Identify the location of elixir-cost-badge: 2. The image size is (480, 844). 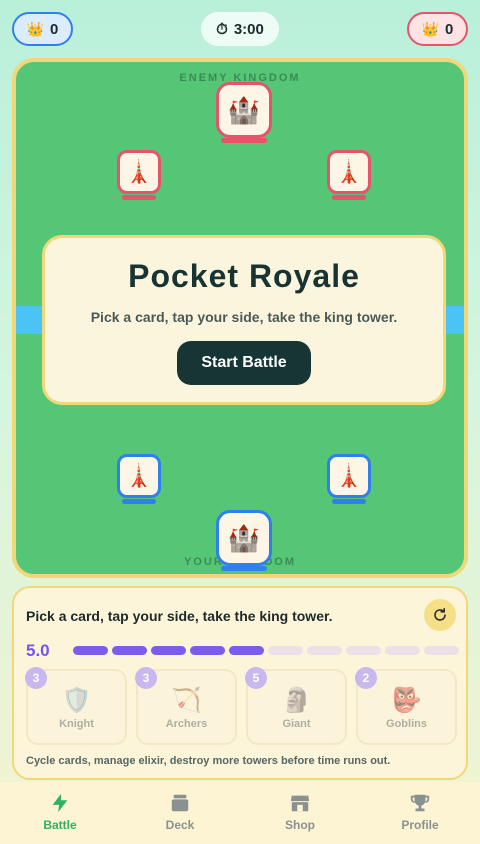
(366, 678).